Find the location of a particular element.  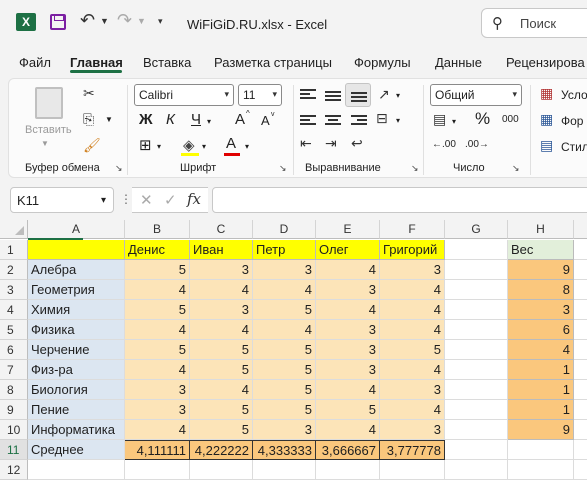

search-box: ⚲ Поиск is located at coordinates (534, 23).